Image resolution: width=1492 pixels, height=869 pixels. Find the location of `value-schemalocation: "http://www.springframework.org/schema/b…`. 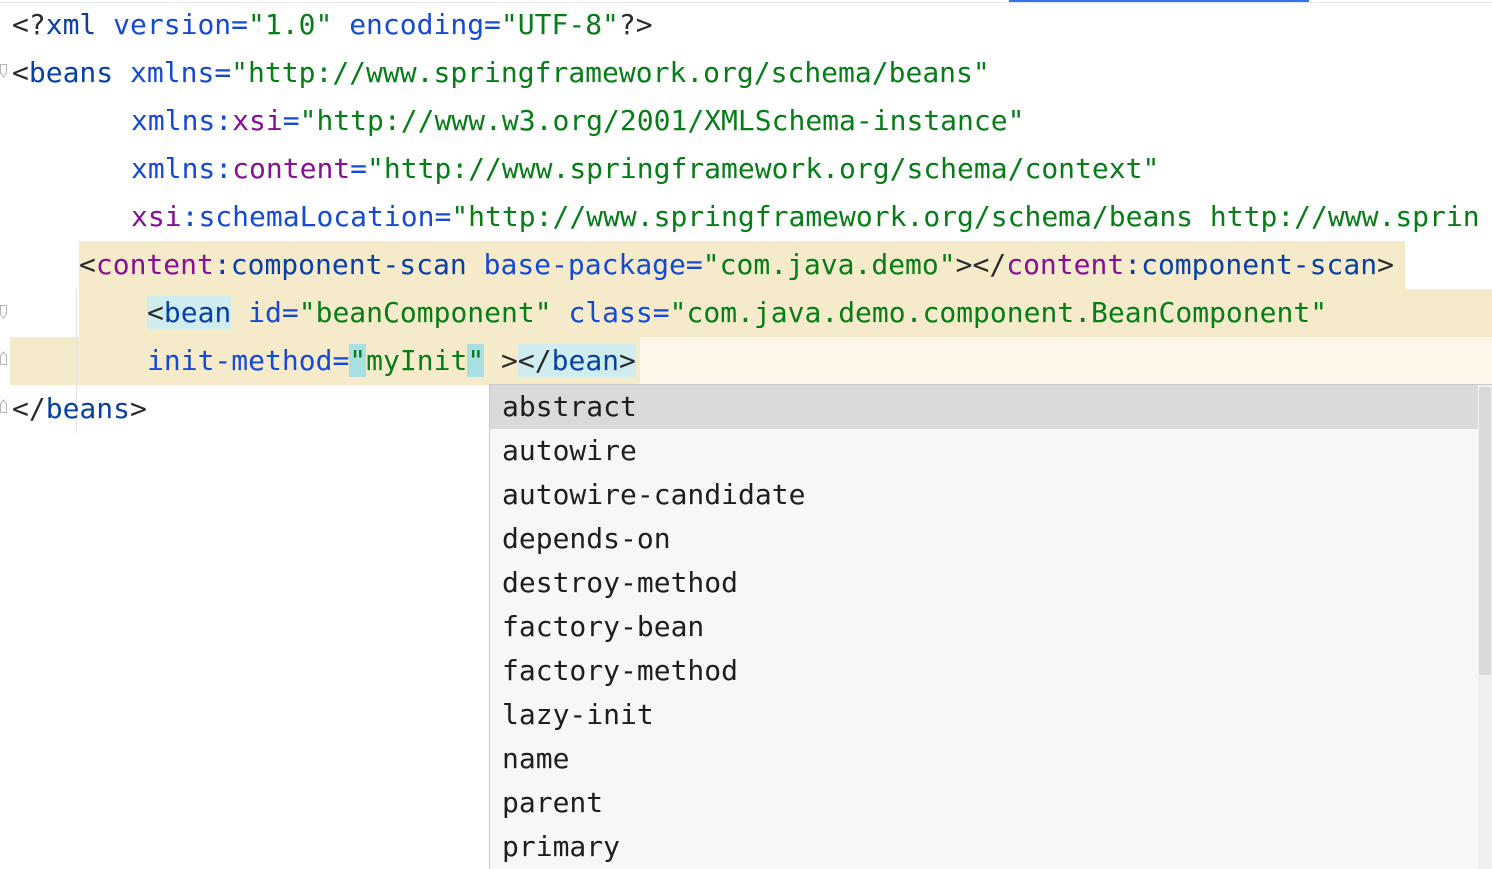

value-schemalocation: "http://www.springframework.org/schema/b… is located at coordinates (965, 216).